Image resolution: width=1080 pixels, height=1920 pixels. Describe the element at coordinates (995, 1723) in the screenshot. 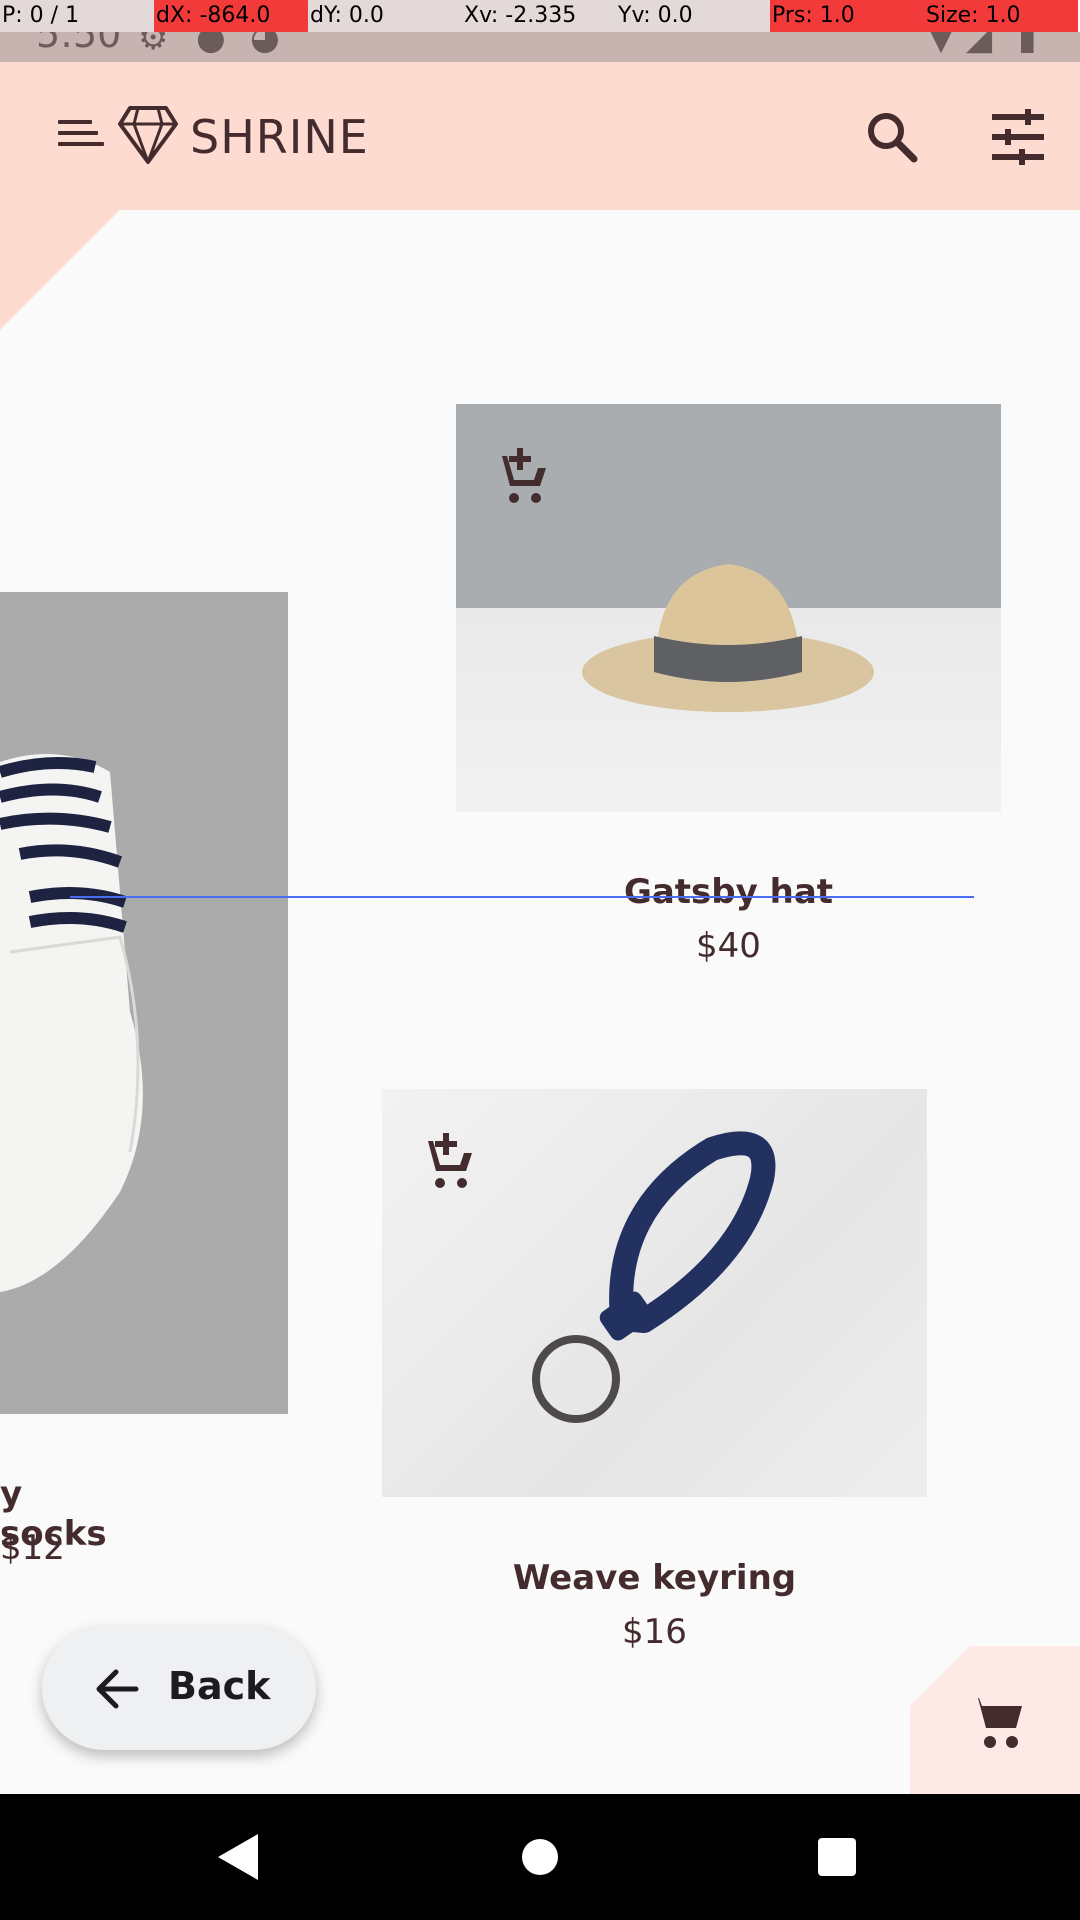

I see `shopping-cart-icon` at that location.